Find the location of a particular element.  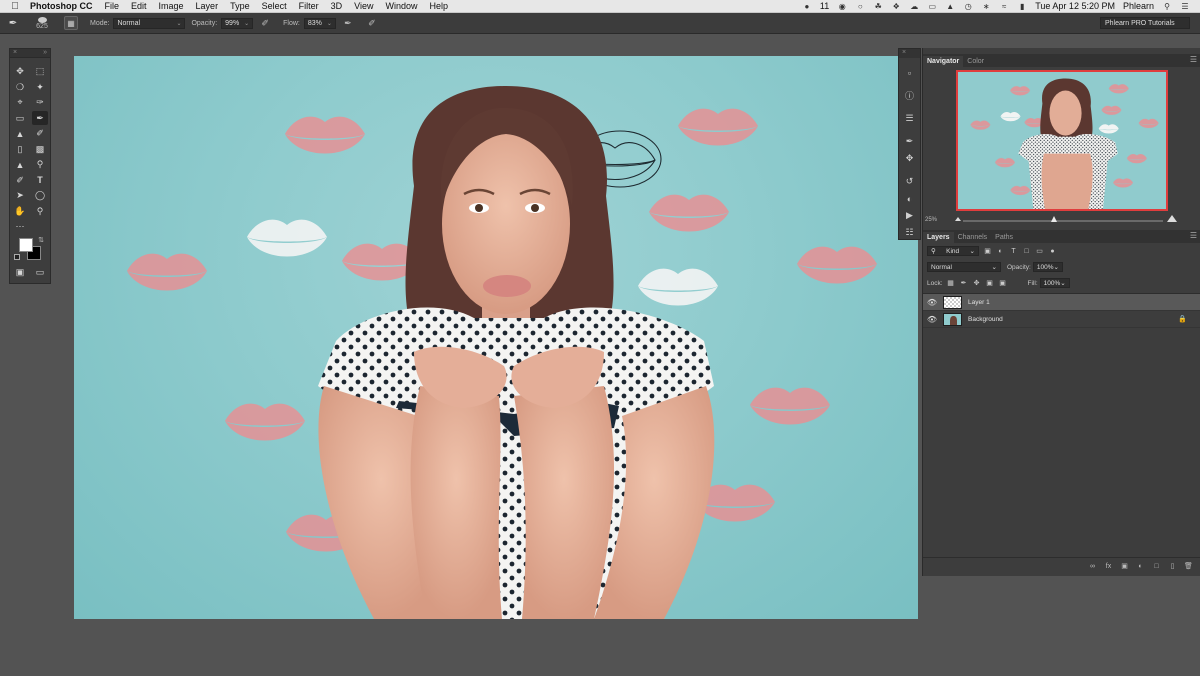

tool-preset-brush-icon: ✒ is located at coordinates (13, 23).